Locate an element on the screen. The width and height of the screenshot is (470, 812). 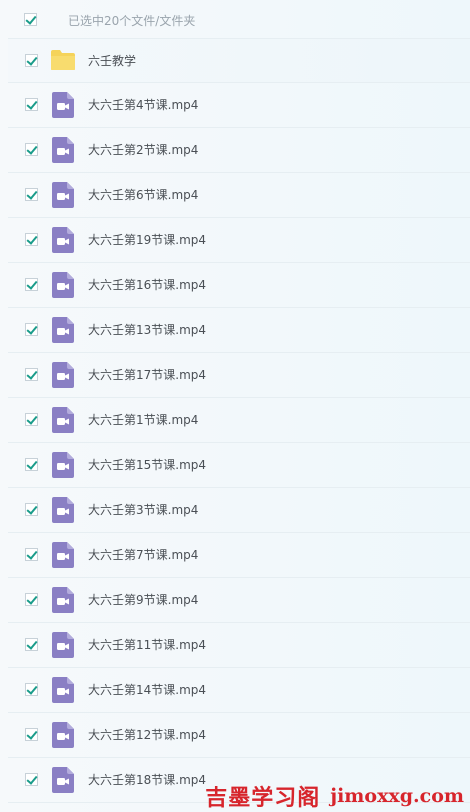
file-name: 大六壬第11节课.mp4 is located at coordinates (147, 645).